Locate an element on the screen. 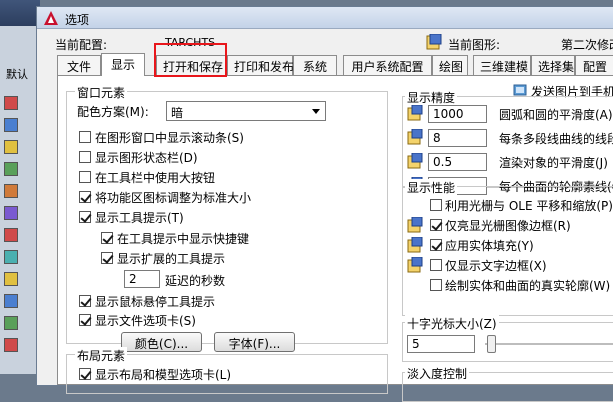  file-tabs-label: 显示文件选项卡(S) is located at coordinates (145, 321).